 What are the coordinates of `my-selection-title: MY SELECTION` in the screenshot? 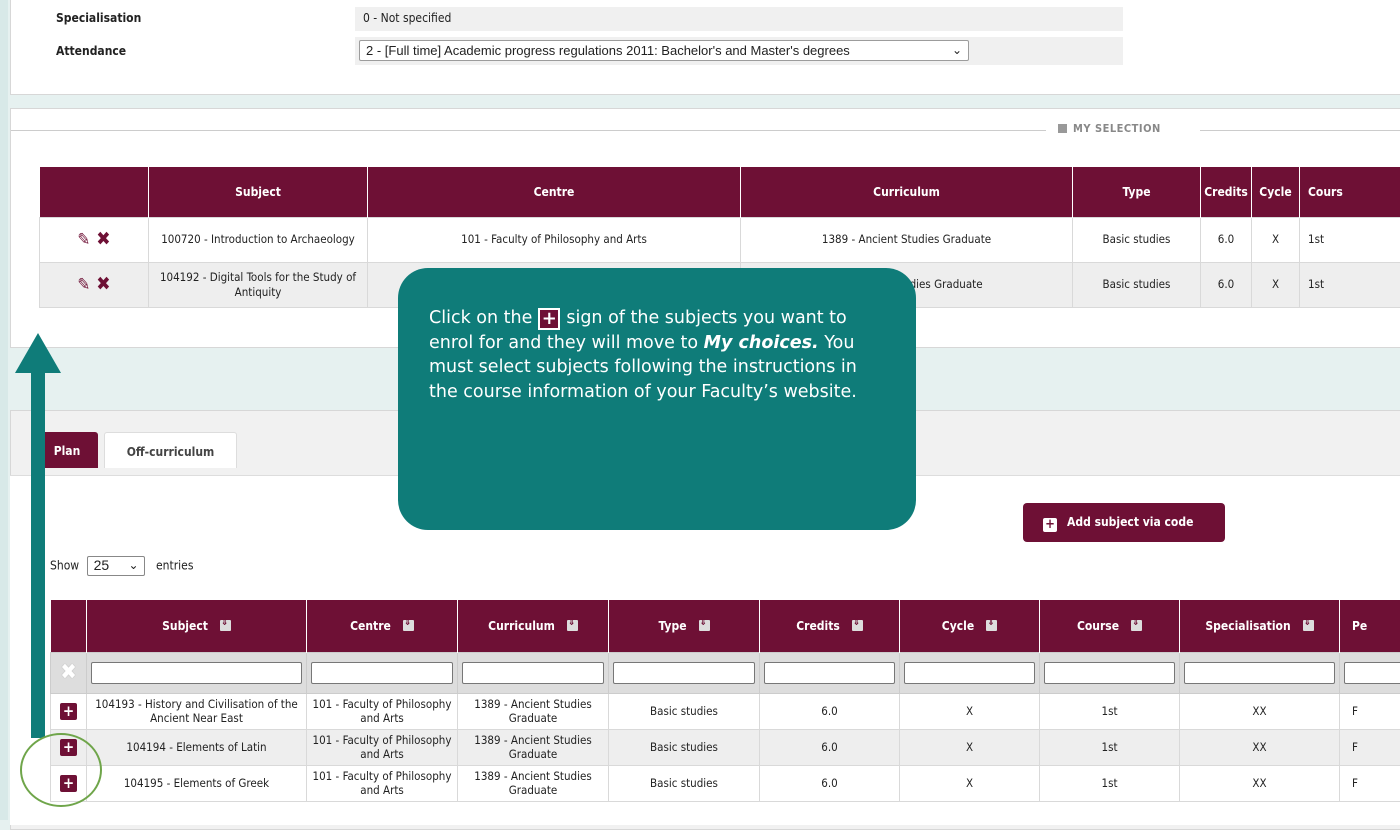 It's located at (1117, 128).